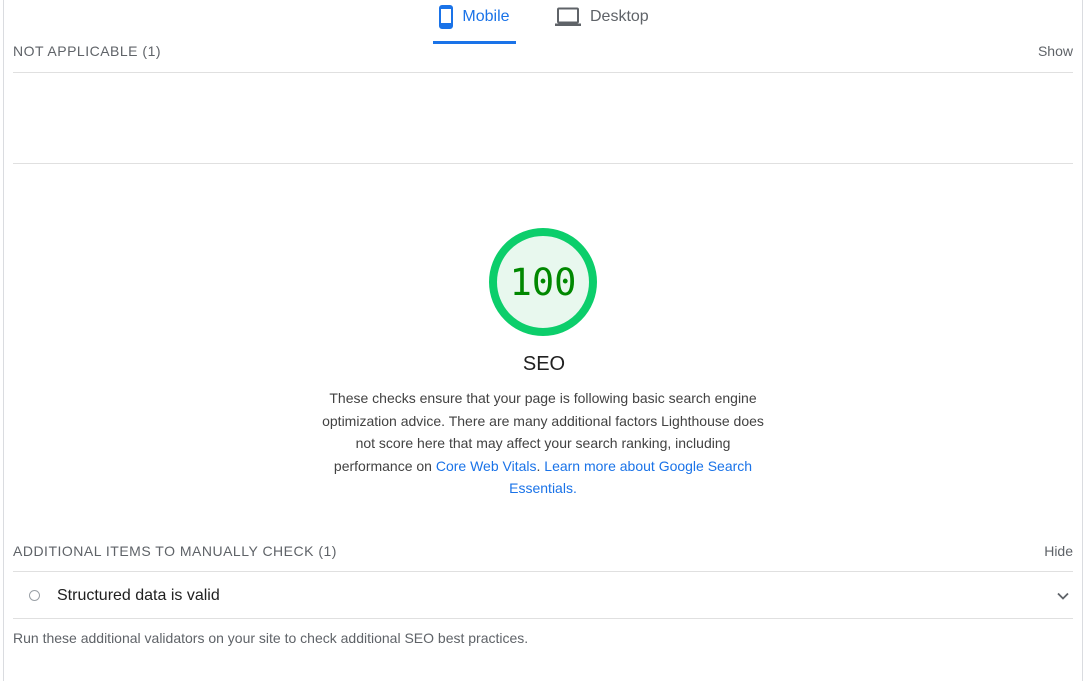 The height and width of the screenshot is (681, 1088). What do you see at coordinates (486, 16) in the screenshot?
I see `tab-mobile-label: Mobile` at bounding box center [486, 16].